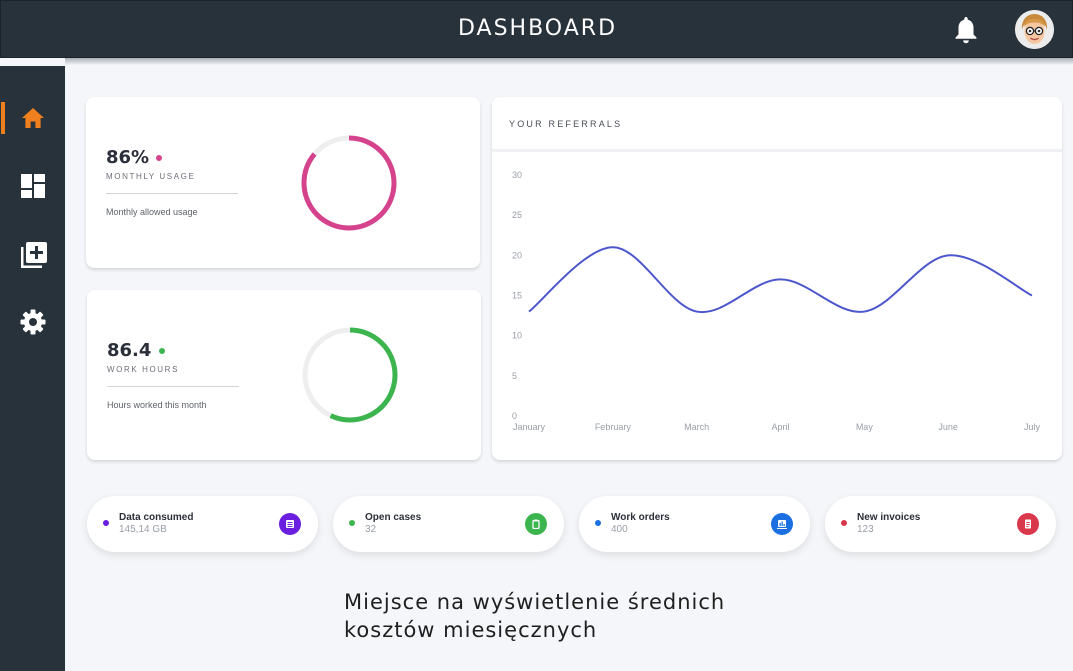 This screenshot has width=1073, height=671. Describe the element at coordinates (517, 336) in the screenshot. I see `y-tick-label: 10` at that location.